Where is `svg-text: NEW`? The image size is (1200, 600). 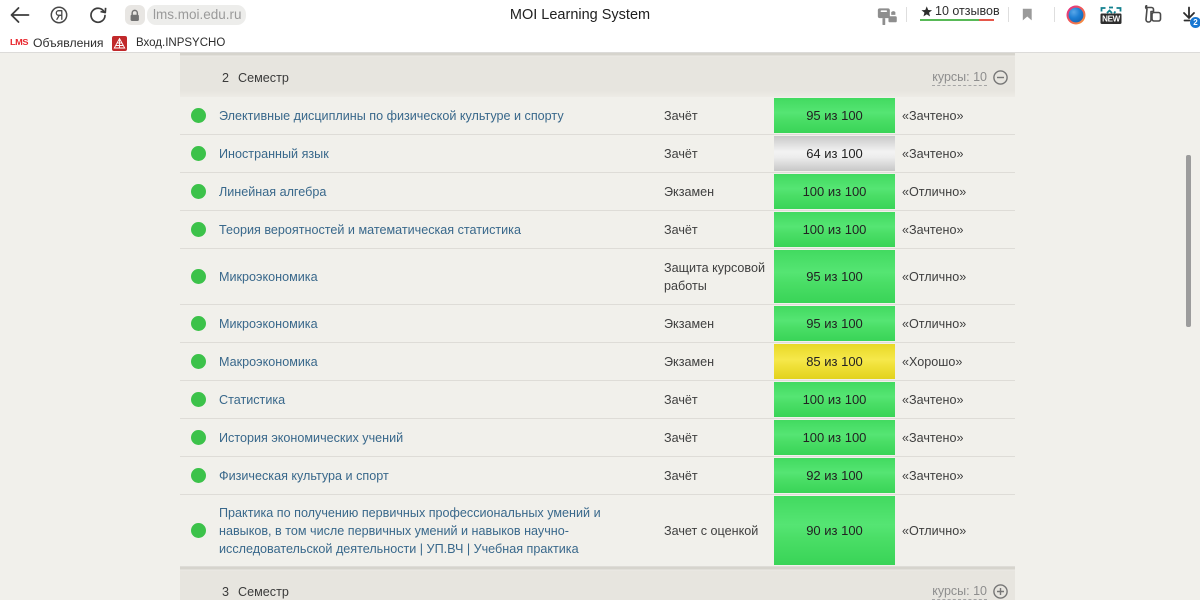 svg-text: NEW is located at coordinates (1111, 19).